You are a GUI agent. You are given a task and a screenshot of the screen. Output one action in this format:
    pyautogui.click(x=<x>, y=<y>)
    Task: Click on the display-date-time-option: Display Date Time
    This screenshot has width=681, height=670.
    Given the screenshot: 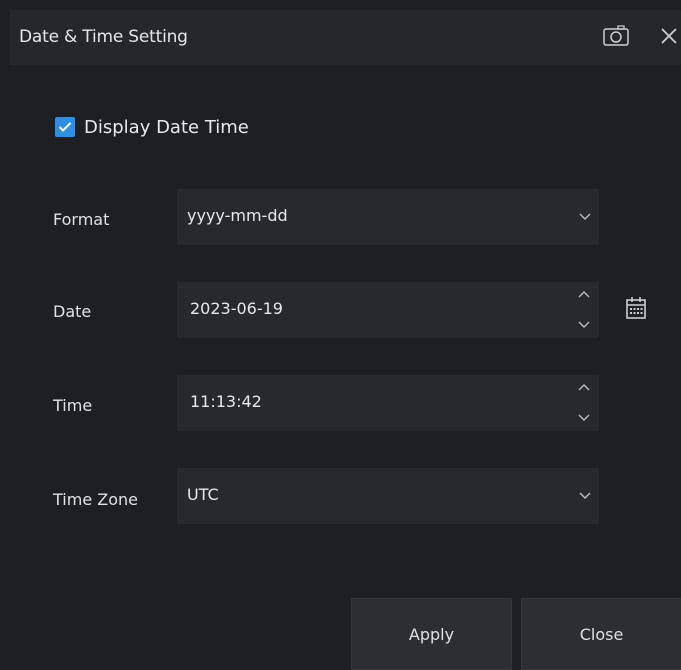 What is the action you would take?
    pyautogui.click(x=152, y=127)
    